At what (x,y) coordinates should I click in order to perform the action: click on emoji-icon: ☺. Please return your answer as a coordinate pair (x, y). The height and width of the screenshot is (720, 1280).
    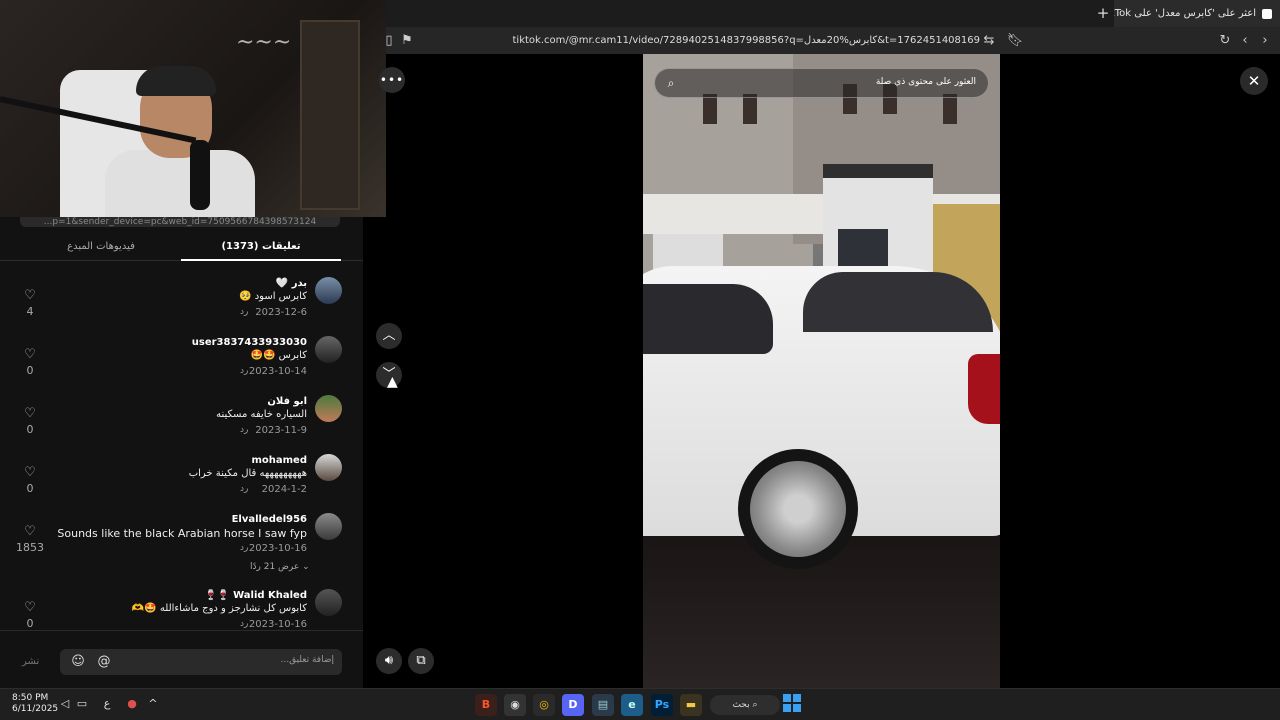
    Looking at the image, I should click on (78, 662).